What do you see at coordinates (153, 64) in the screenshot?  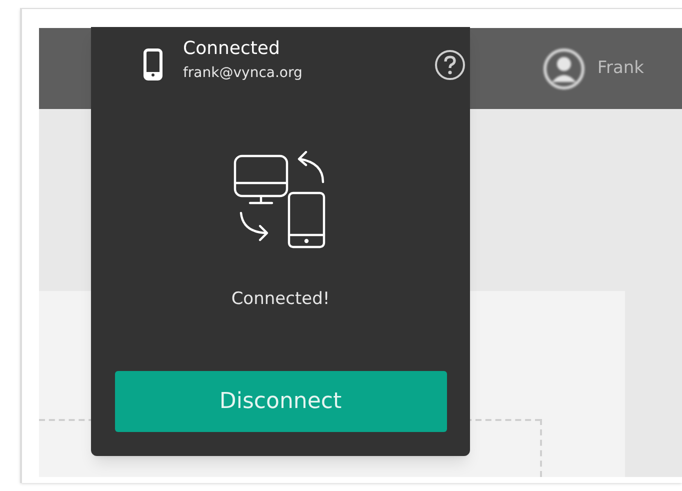 I see `phone-icon` at bounding box center [153, 64].